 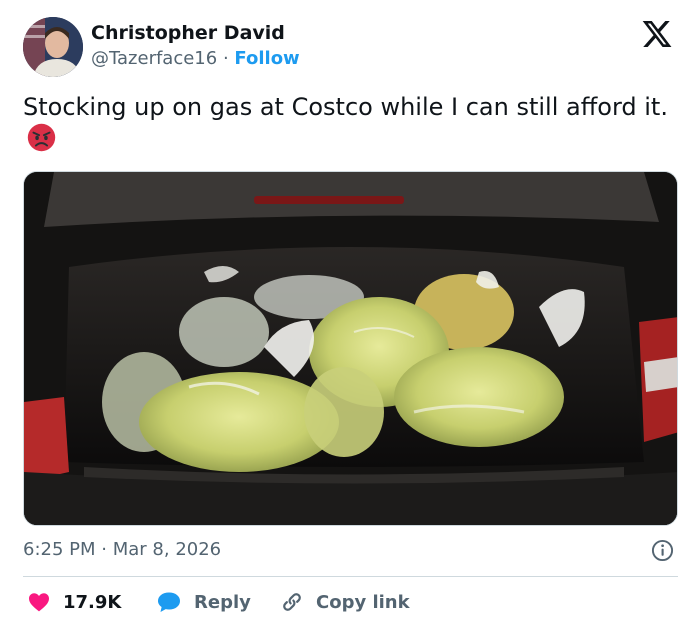 What do you see at coordinates (92, 602) in the screenshot?
I see `like-count: 17.9K` at bounding box center [92, 602].